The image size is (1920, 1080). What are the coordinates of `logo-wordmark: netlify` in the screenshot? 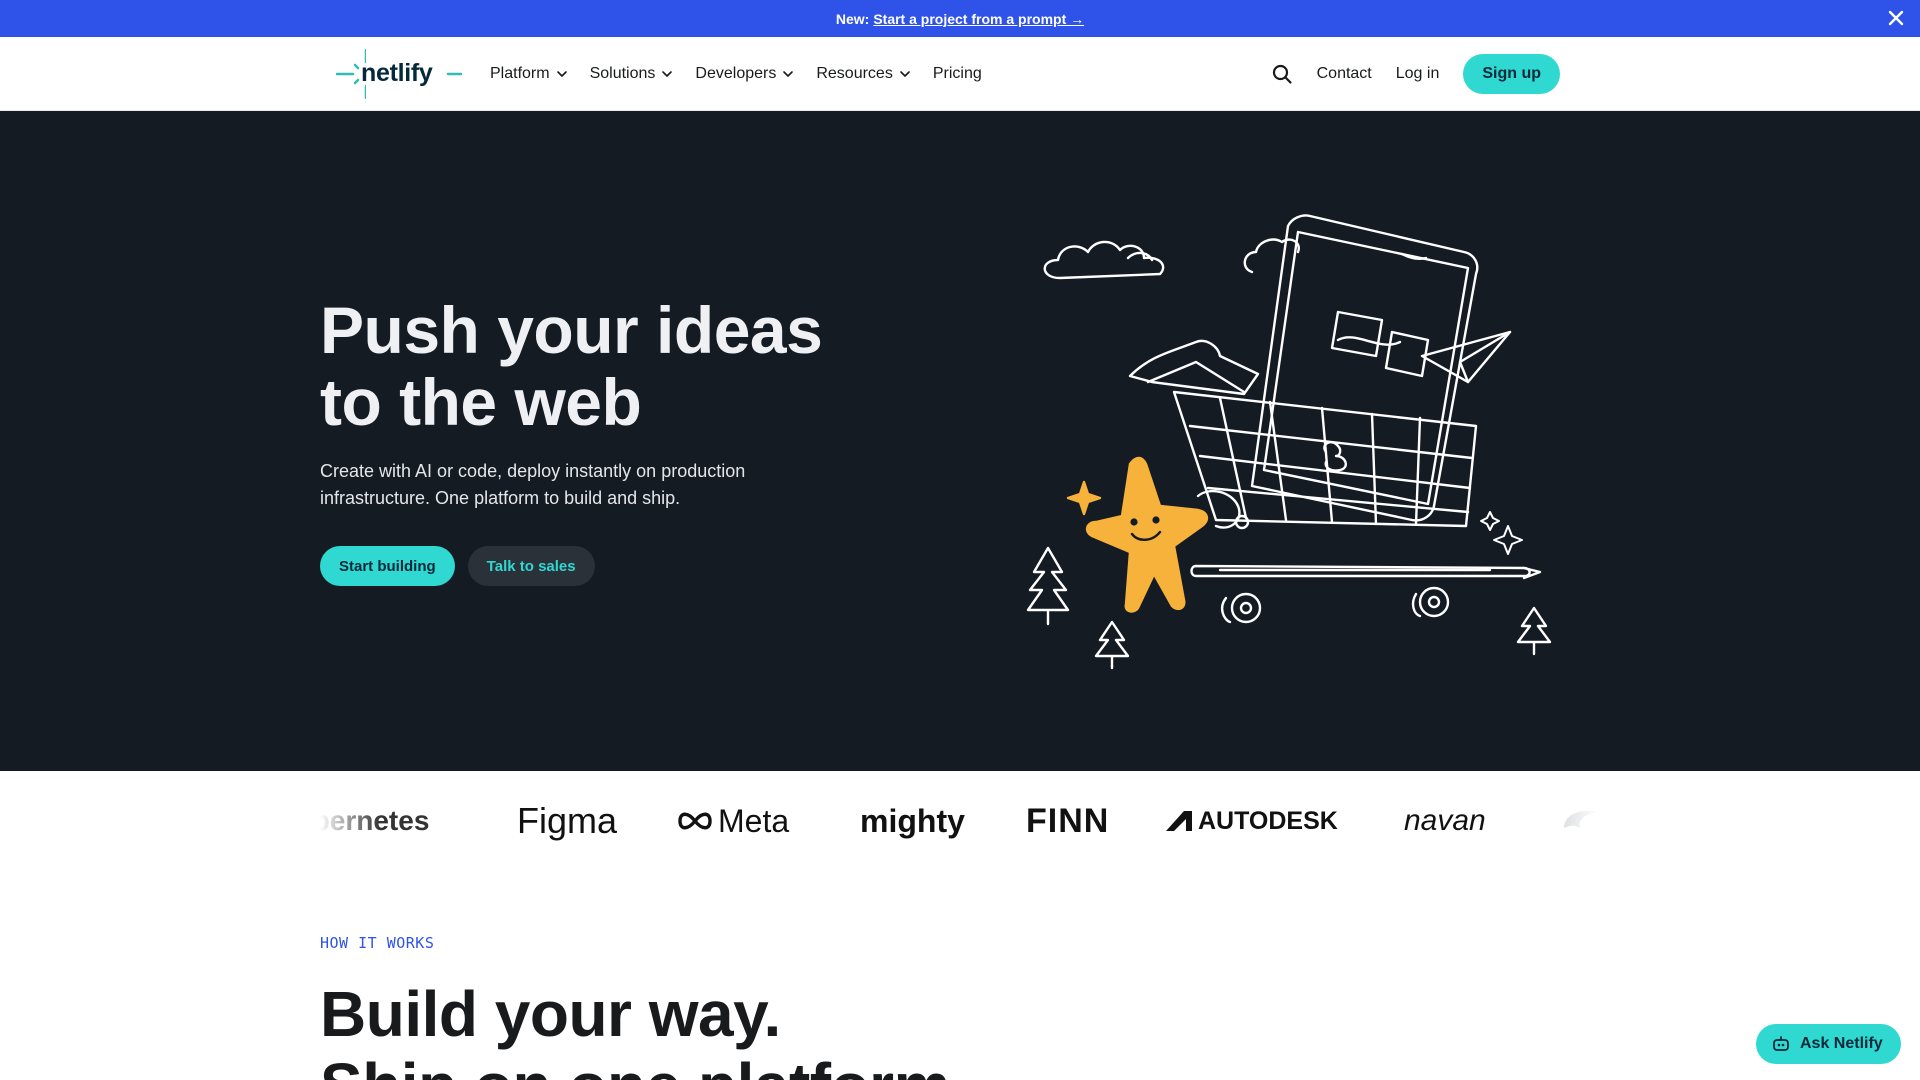 It's located at (397, 73).